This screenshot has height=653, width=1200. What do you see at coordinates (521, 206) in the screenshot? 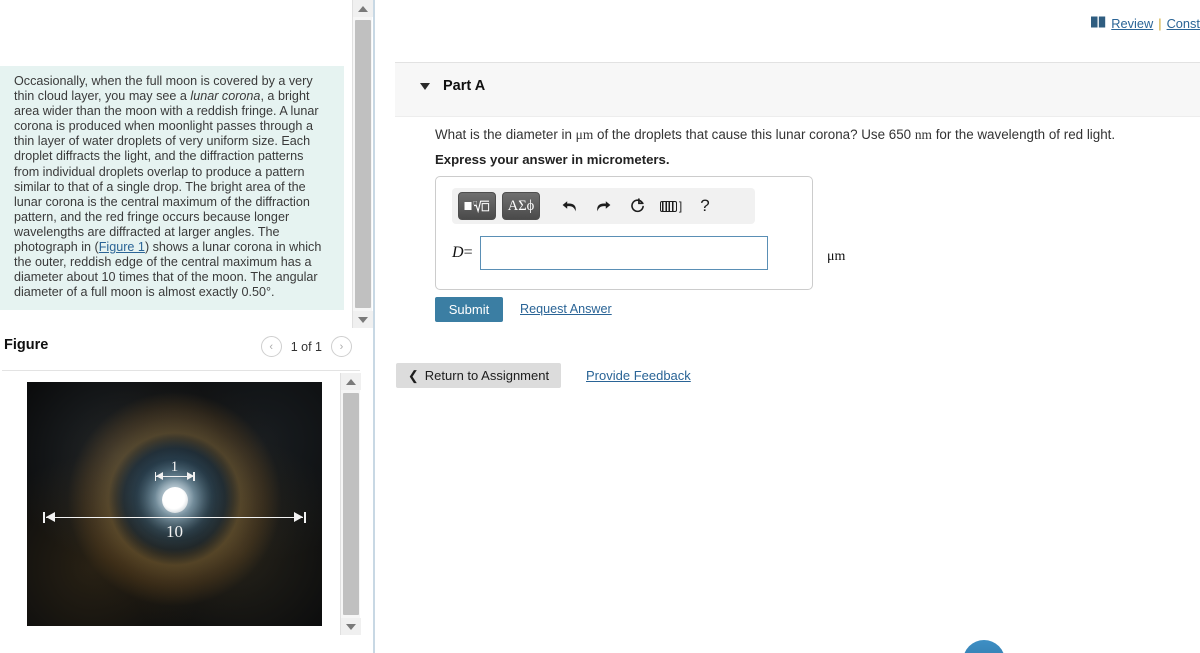
I see `greek-symbols-button: ΑΣϕ` at bounding box center [521, 206].